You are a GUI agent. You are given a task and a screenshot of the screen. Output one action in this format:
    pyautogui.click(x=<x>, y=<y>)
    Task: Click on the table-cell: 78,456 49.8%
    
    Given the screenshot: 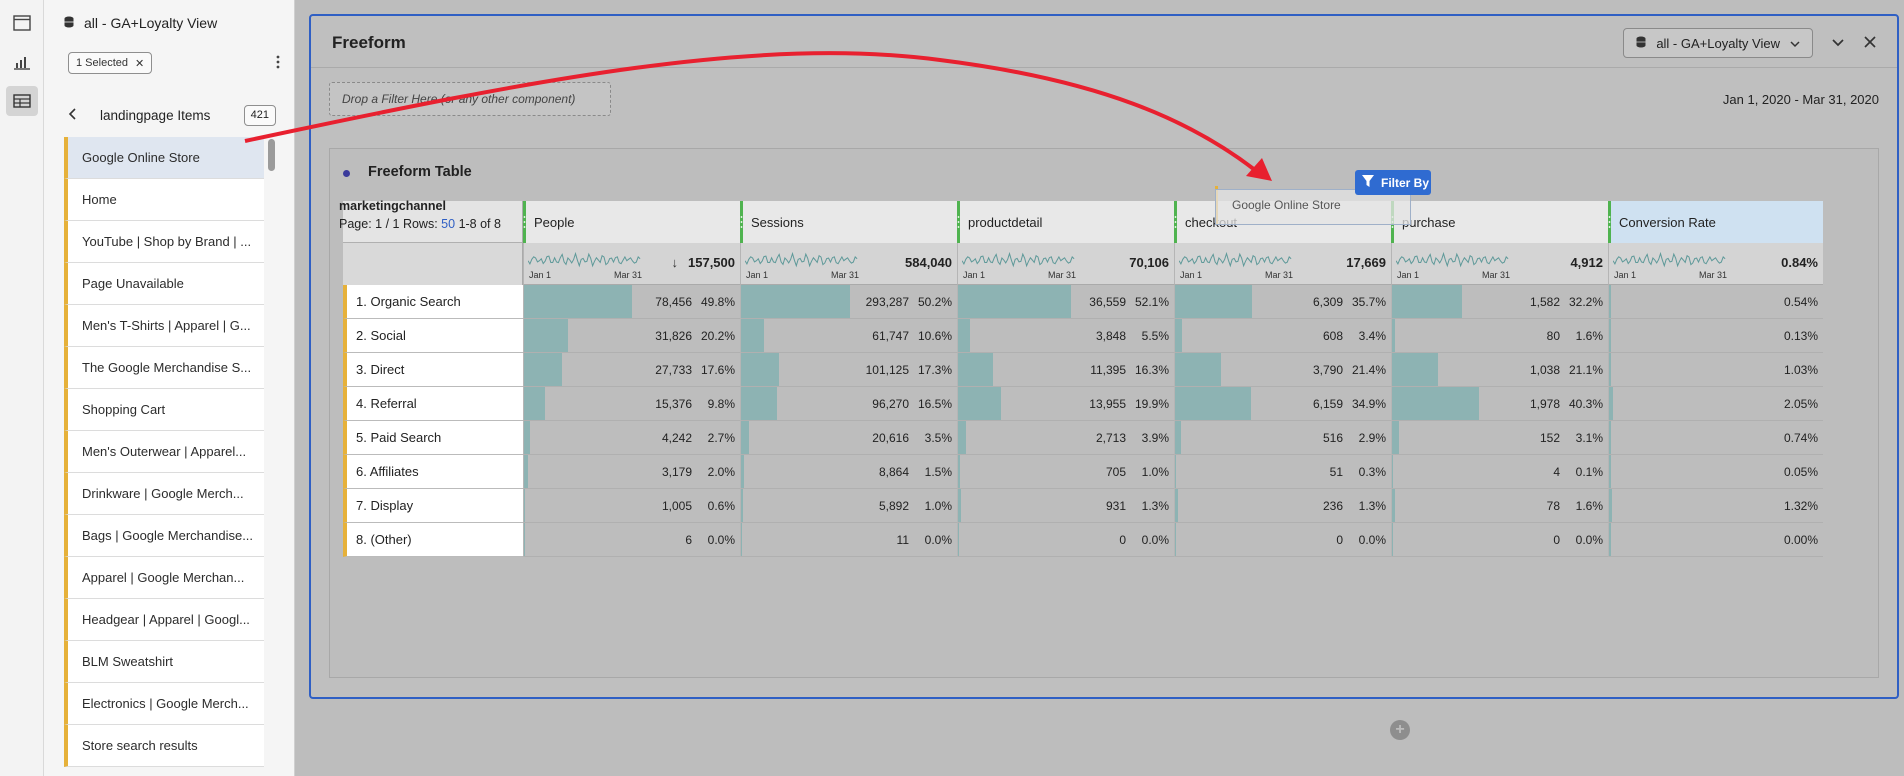 What is the action you would take?
    pyautogui.click(x=631, y=302)
    